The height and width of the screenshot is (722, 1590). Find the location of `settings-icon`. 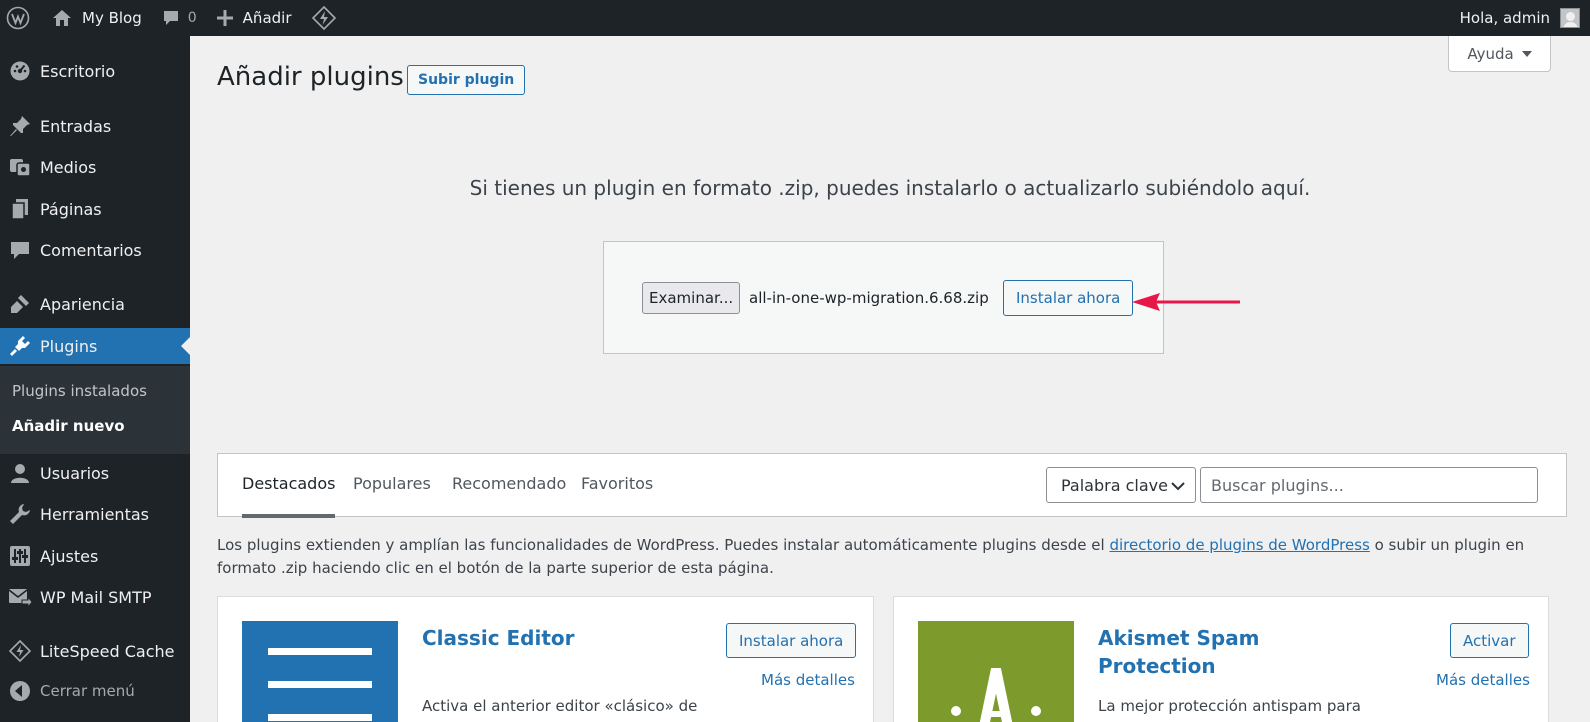

settings-icon is located at coordinates (20, 556).